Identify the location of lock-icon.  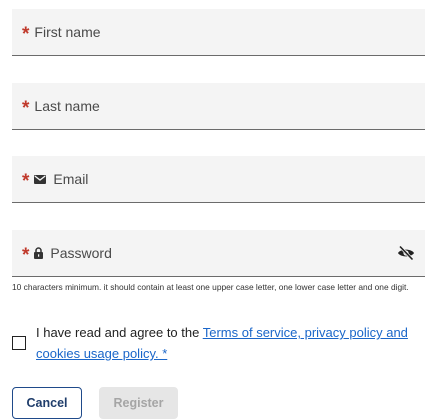
(39, 253).